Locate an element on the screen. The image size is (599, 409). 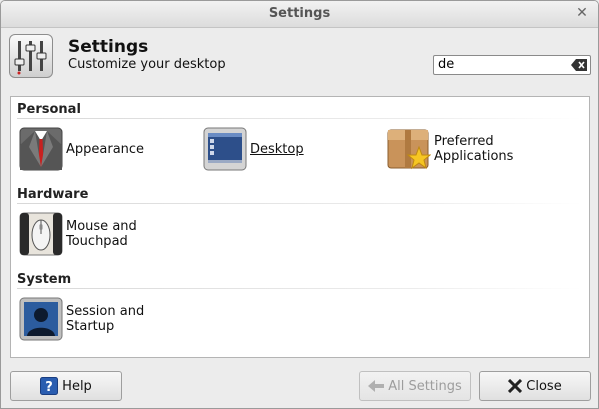
search-value: de is located at coordinates (446, 64).